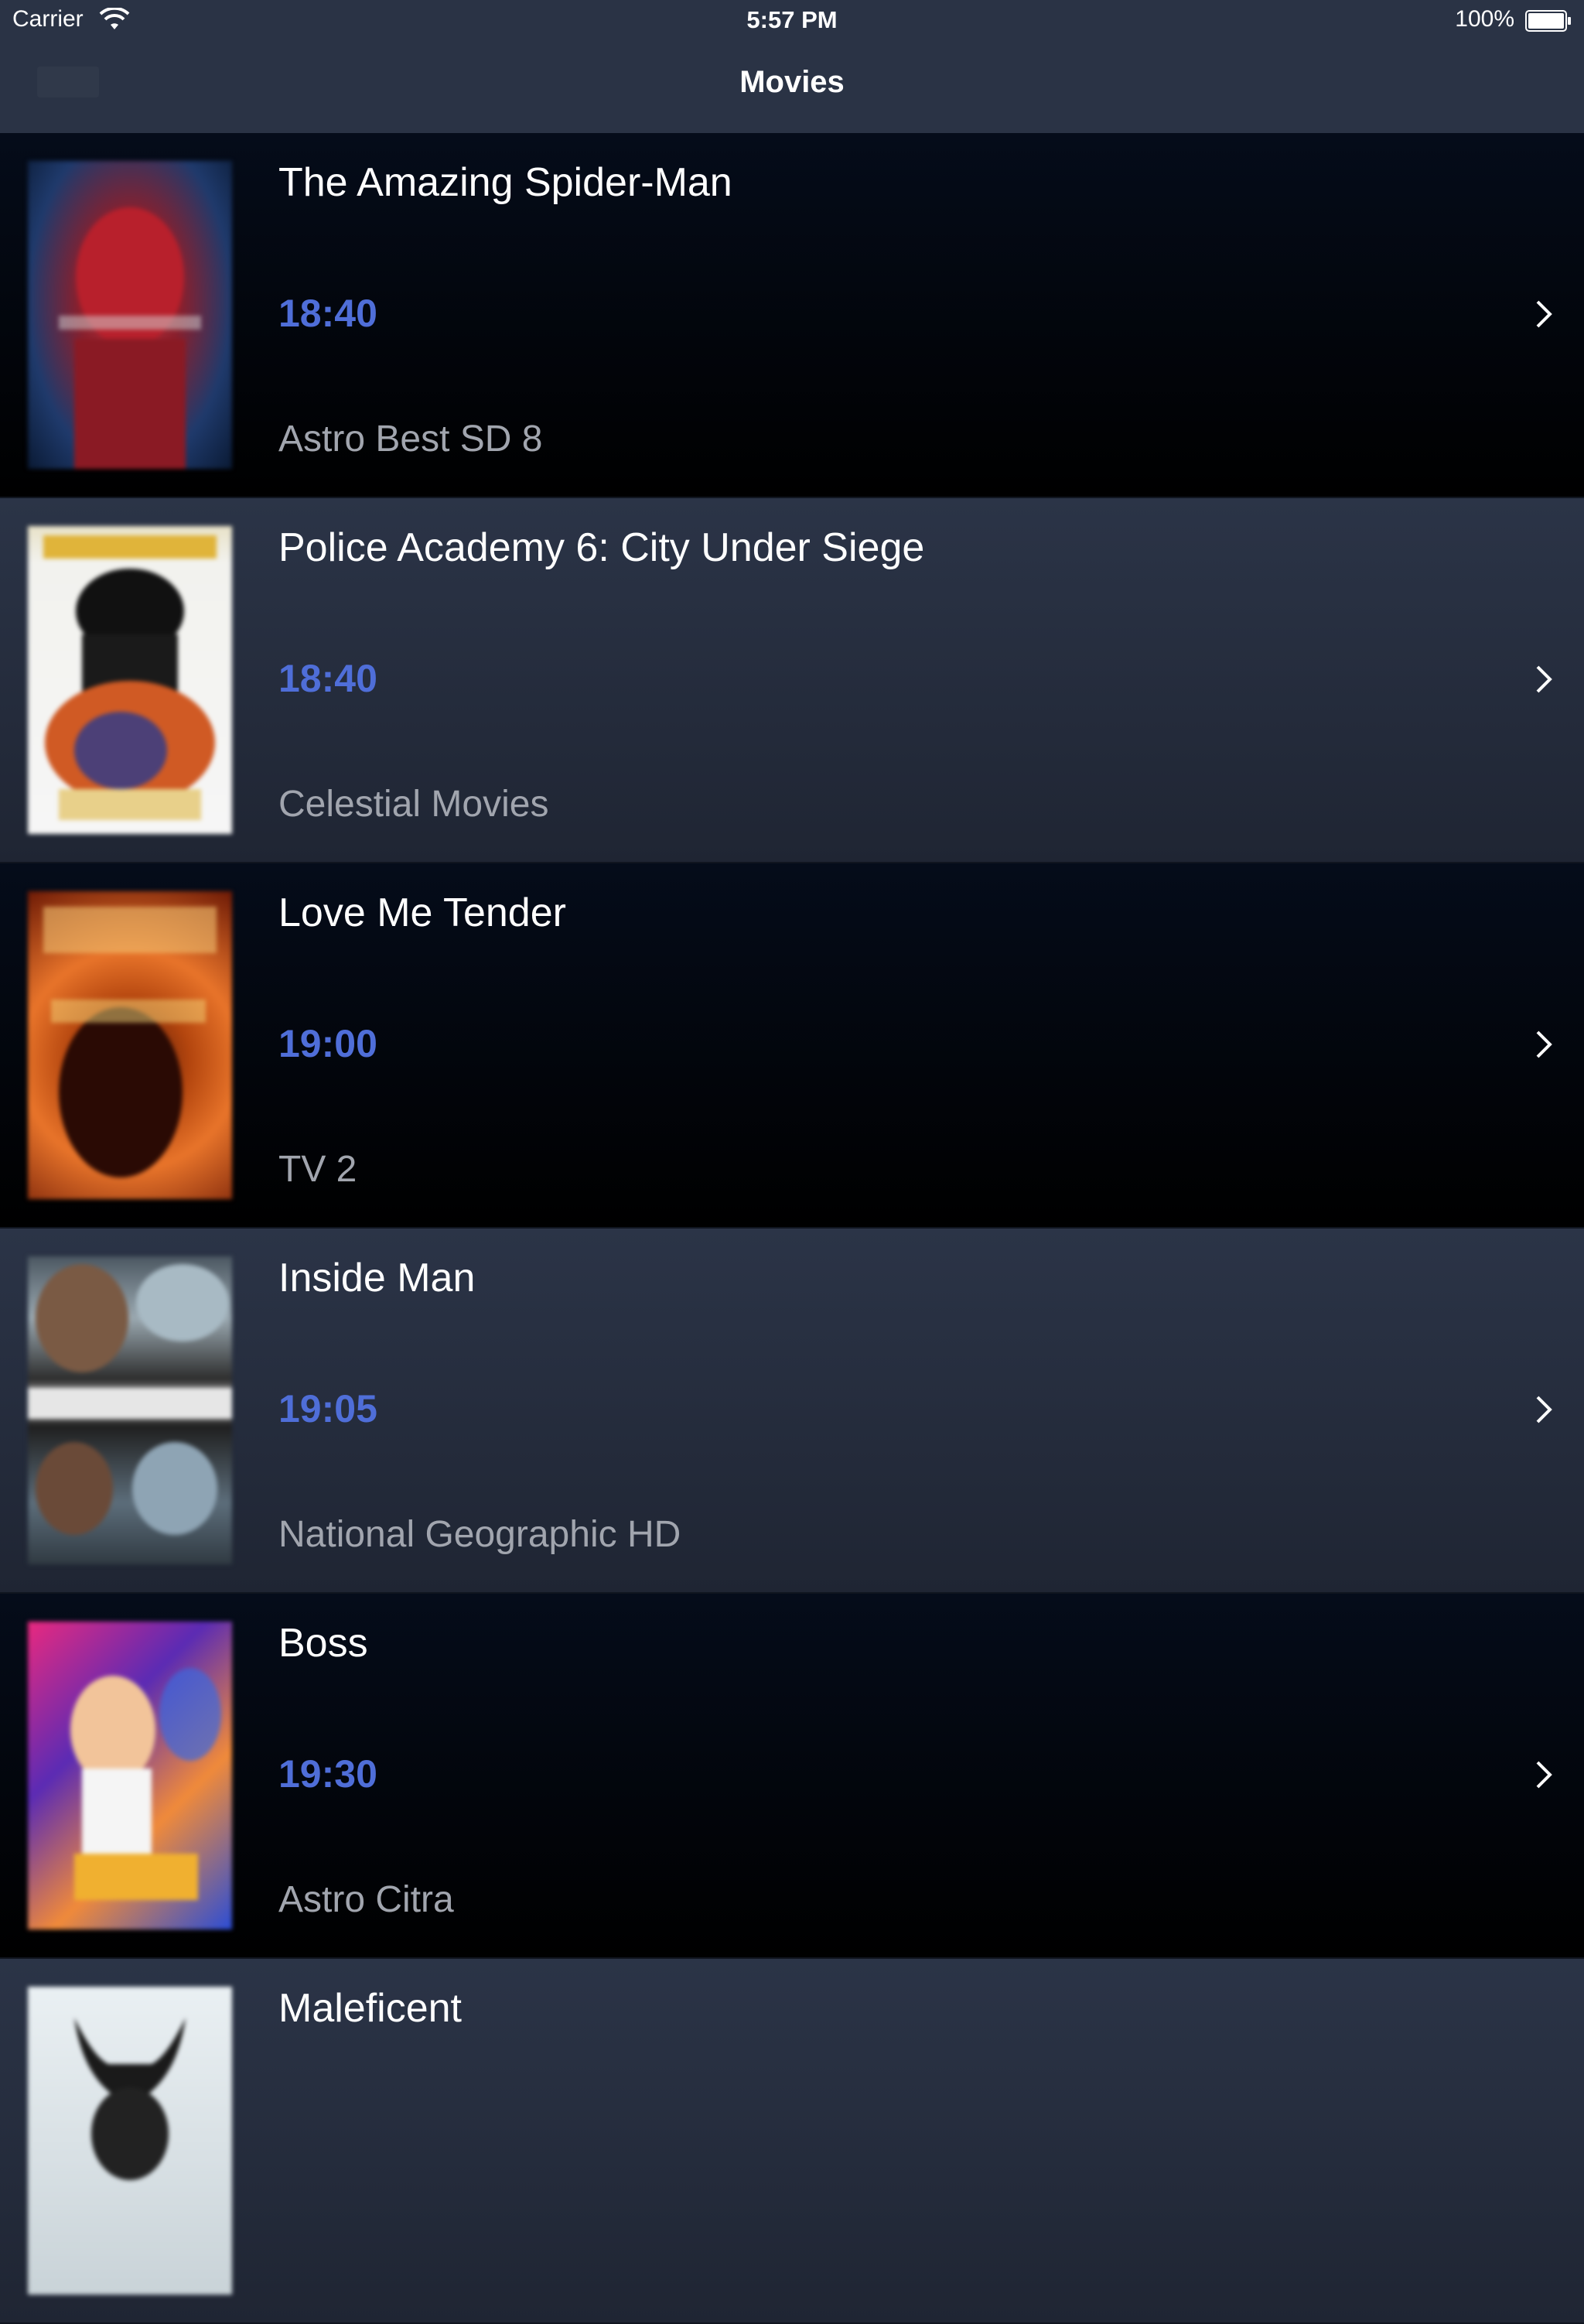 This screenshot has height=2324, width=1584. I want to click on police-academy-poster, so click(130, 680).